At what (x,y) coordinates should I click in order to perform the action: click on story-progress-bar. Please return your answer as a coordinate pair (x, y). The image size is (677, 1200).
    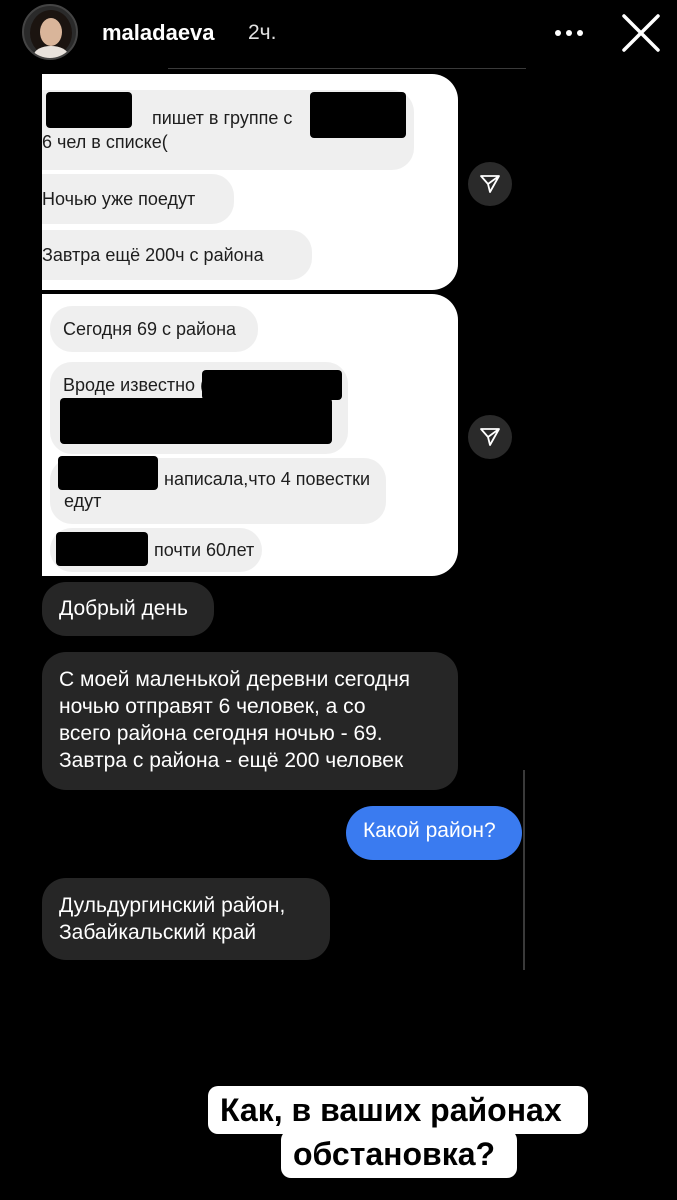
    Looking at the image, I should click on (347, 68).